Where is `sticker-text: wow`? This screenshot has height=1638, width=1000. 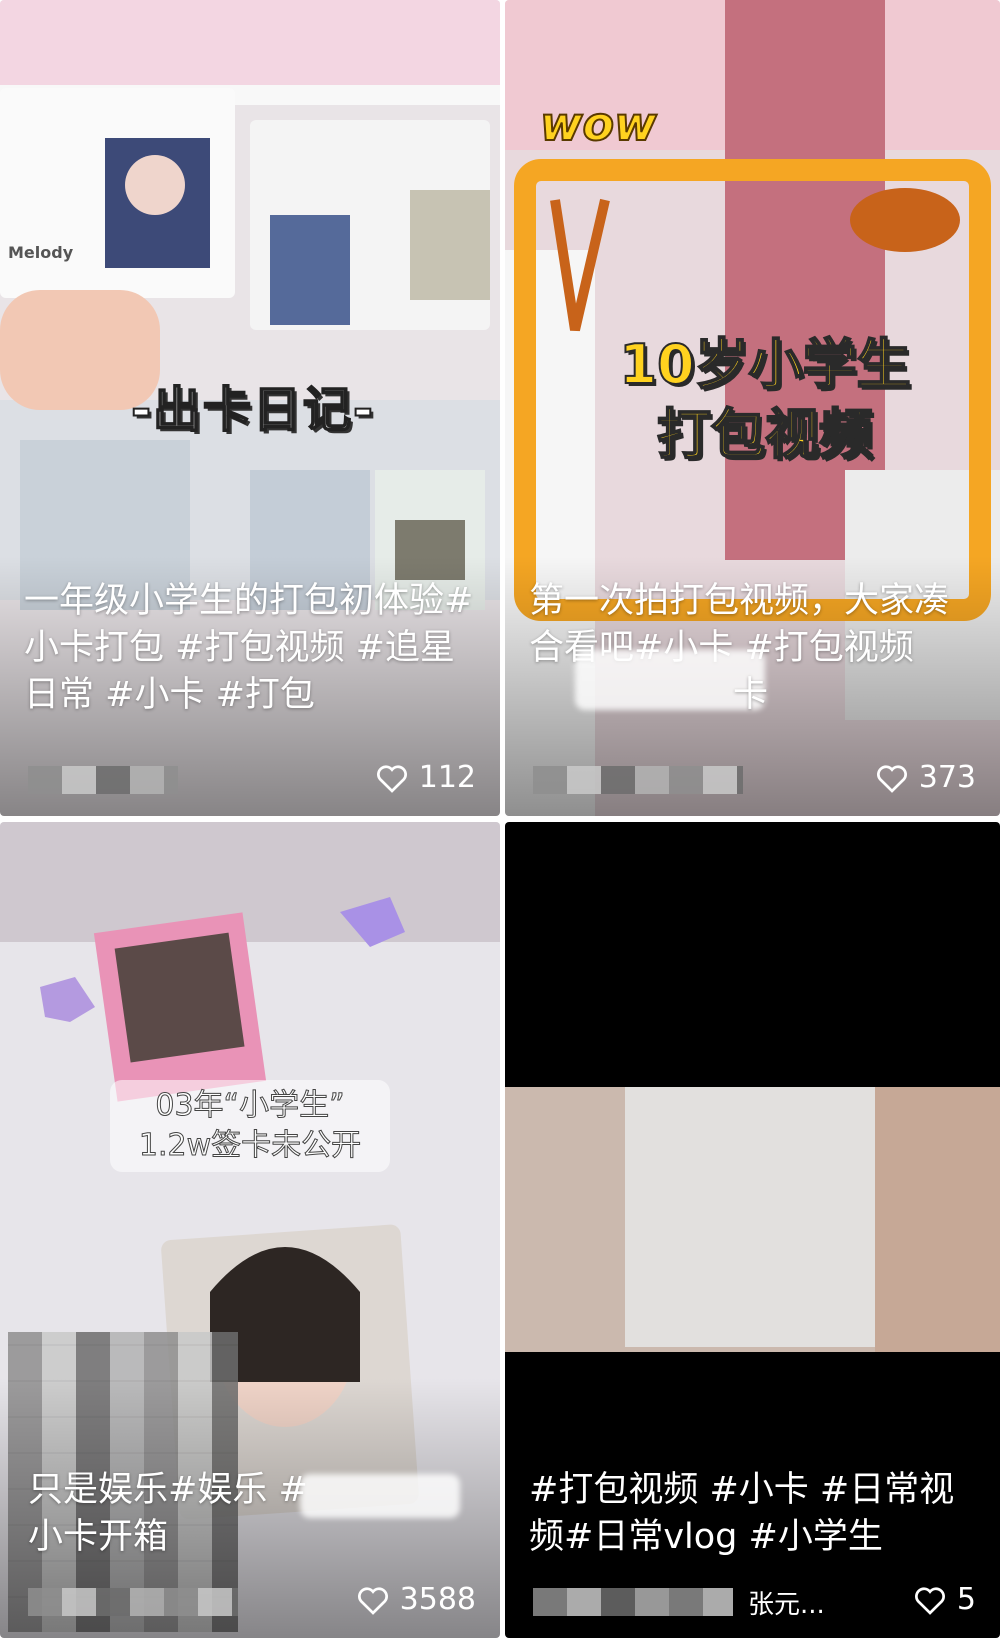
sticker-text: wow is located at coordinates (598, 124).